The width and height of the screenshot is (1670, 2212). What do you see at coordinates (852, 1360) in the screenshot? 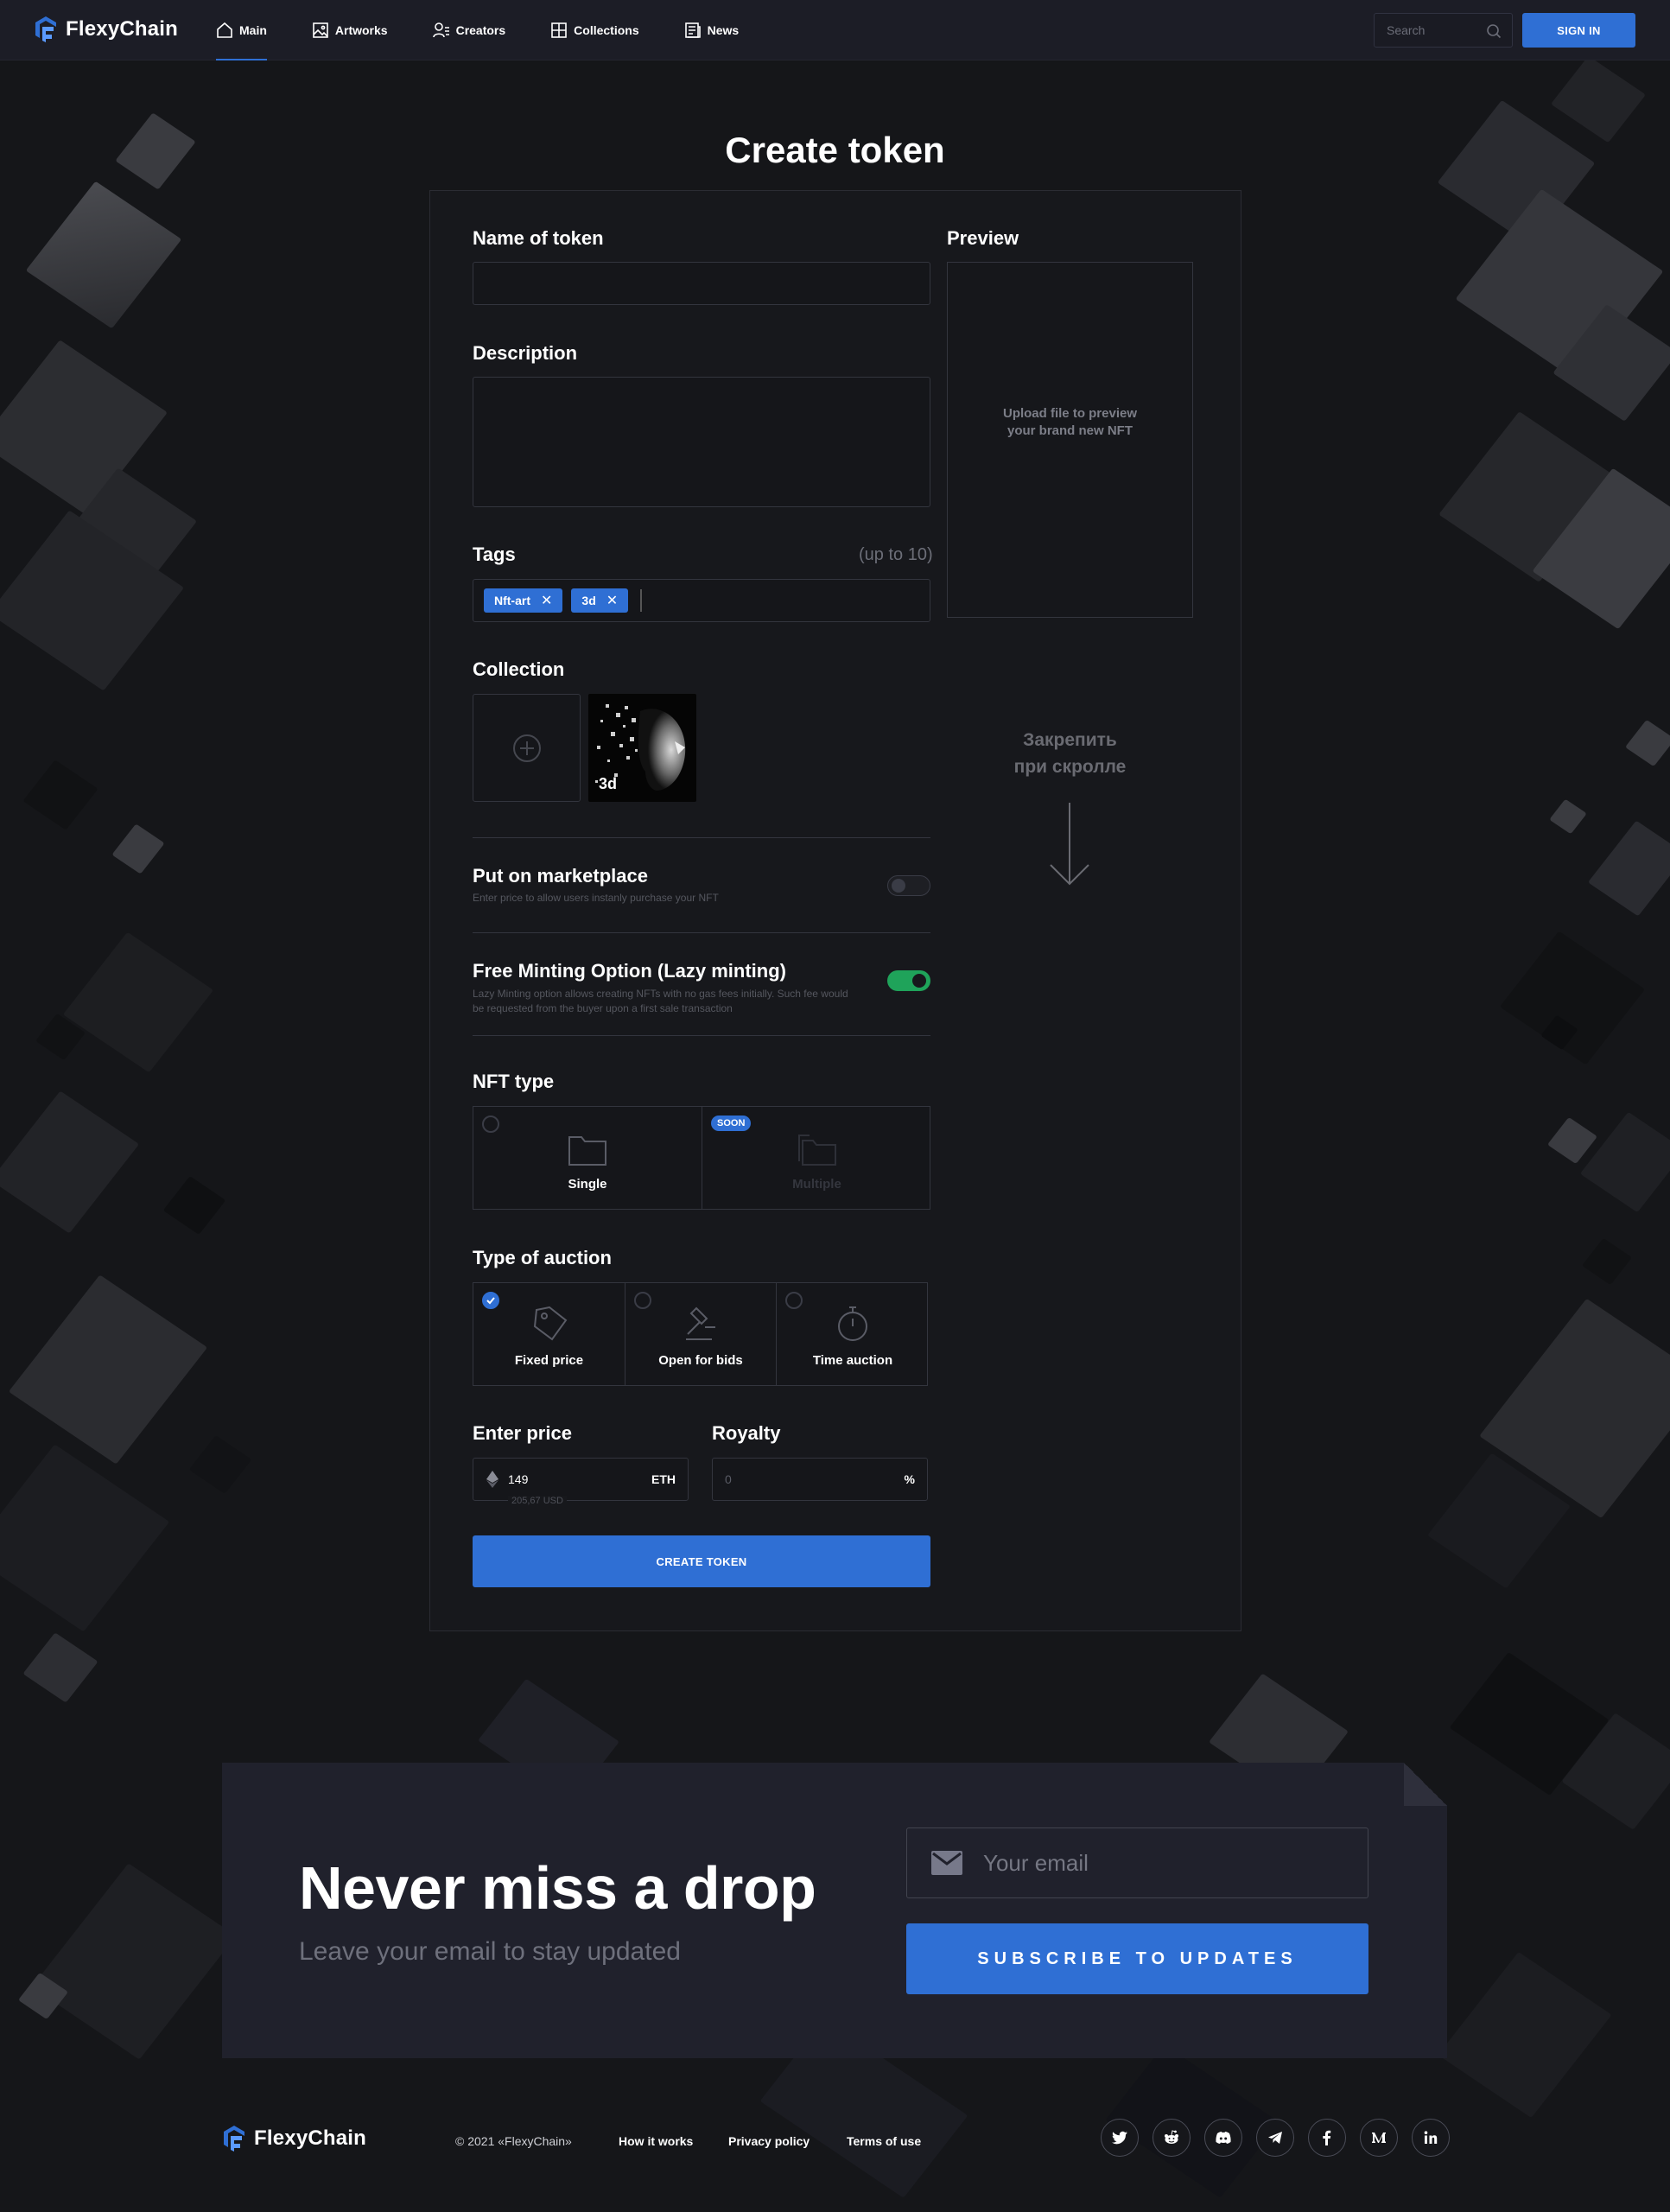
I see `option-label: Time auction` at bounding box center [852, 1360].